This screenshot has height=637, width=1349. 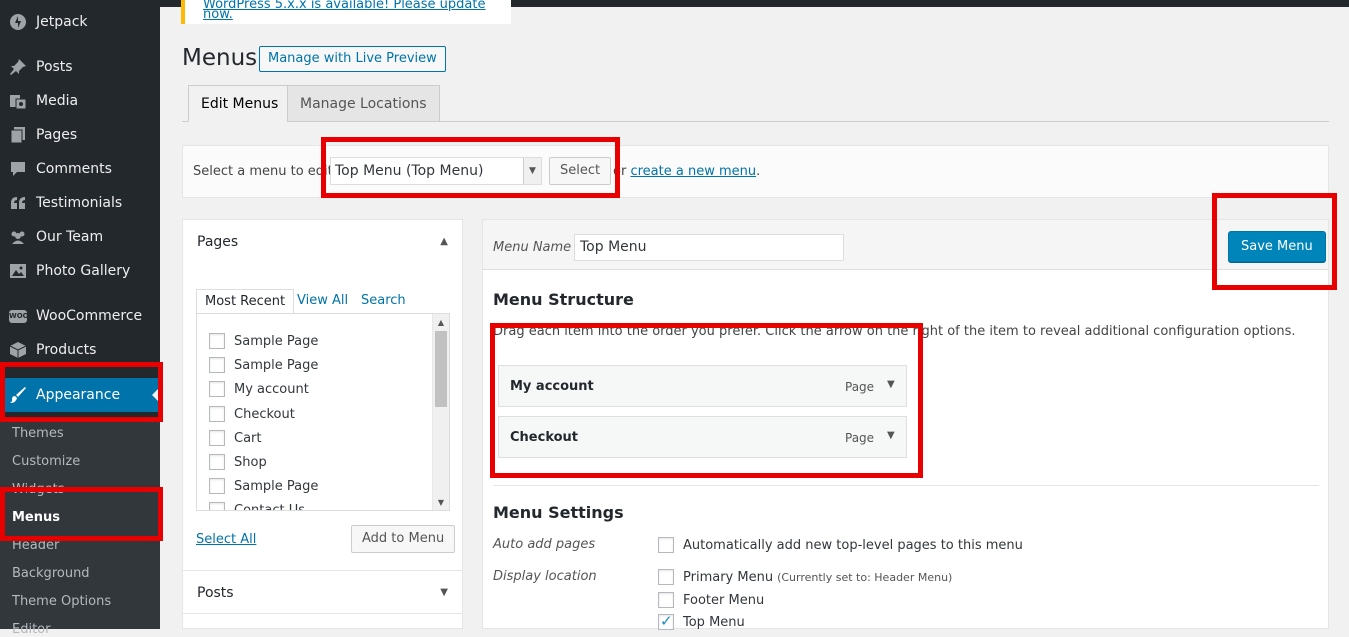 What do you see at coordinates (552, 386) in the screenshot?
I see `menu-item-title: My account` at bounding box center [552, 386].